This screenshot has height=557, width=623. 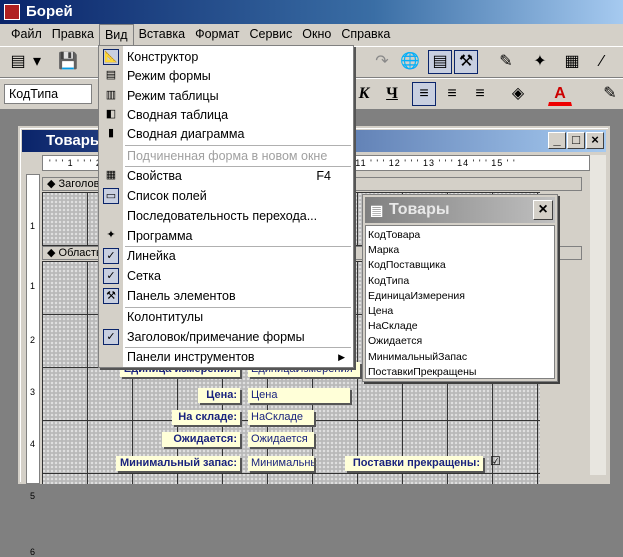 What do you see at coordinates (201, 439) in the screenshot?
I see `label-expected: Ожидается:` at bounding box center [201, 439].